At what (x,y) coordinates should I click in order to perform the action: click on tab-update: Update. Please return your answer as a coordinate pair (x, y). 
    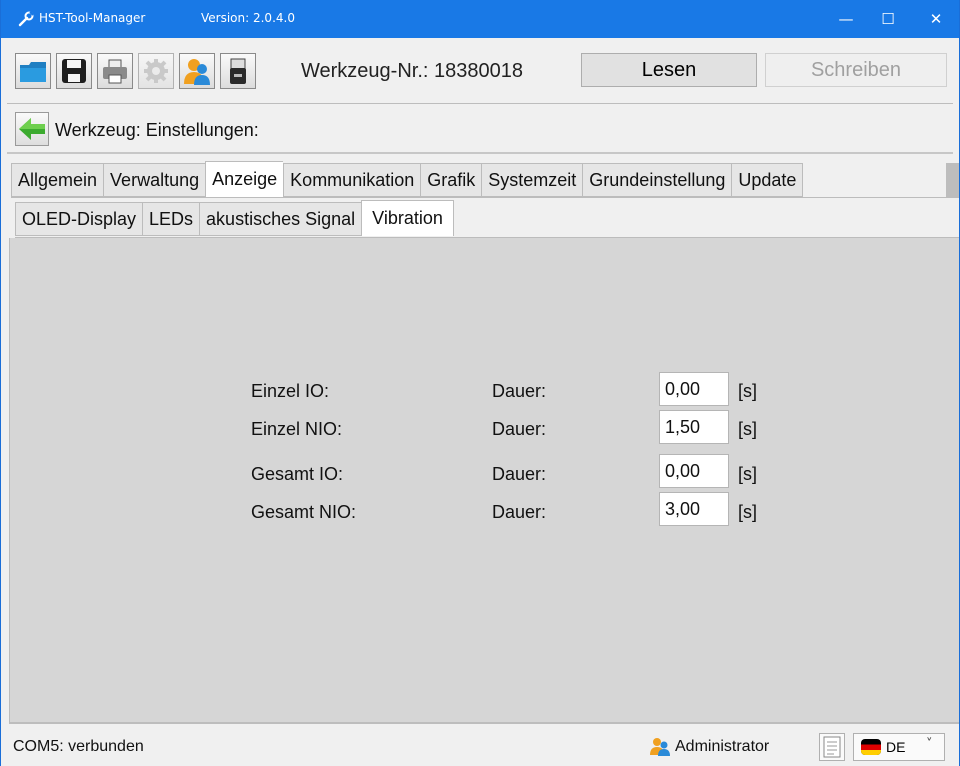
    Looking at the image, I should click on (767, 180).